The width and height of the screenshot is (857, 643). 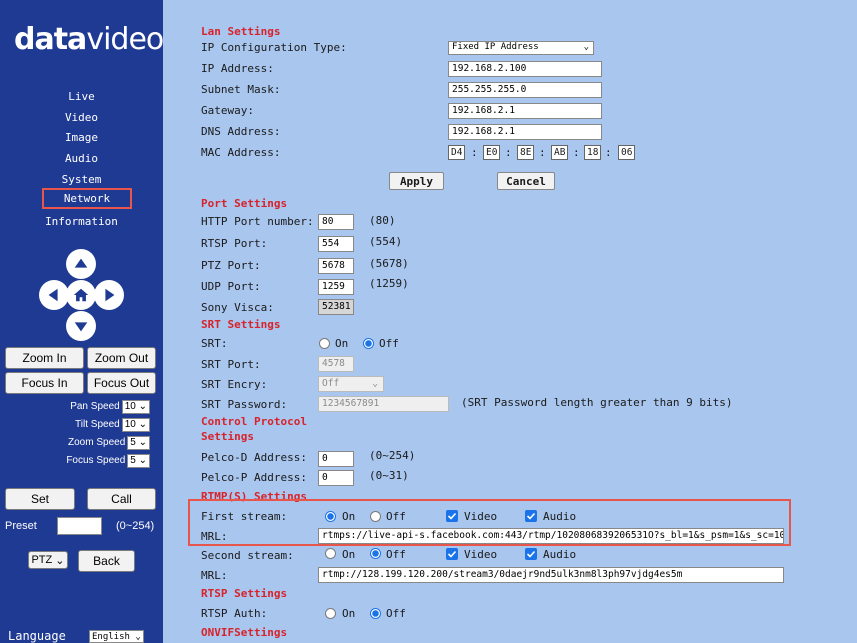 I want to click on subnet-mask-input: 255.255.255.0, so click(x=525, y=90).